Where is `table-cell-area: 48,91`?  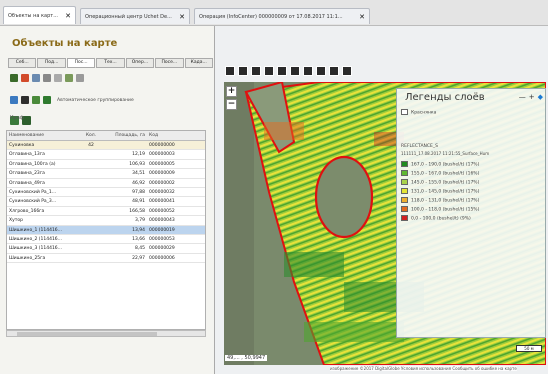
table-cell-area: 48,91 is located at coordinates (138, 202).